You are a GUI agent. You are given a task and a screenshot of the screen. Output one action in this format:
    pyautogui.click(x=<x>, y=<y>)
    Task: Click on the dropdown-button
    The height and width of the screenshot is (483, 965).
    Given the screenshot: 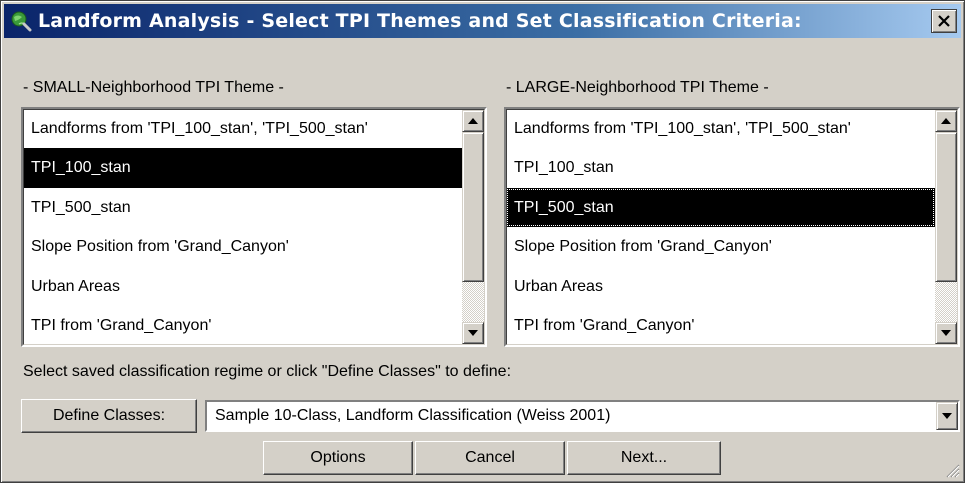 What is the action you would take?
    pyautogui.click(x=947, y=416)
    